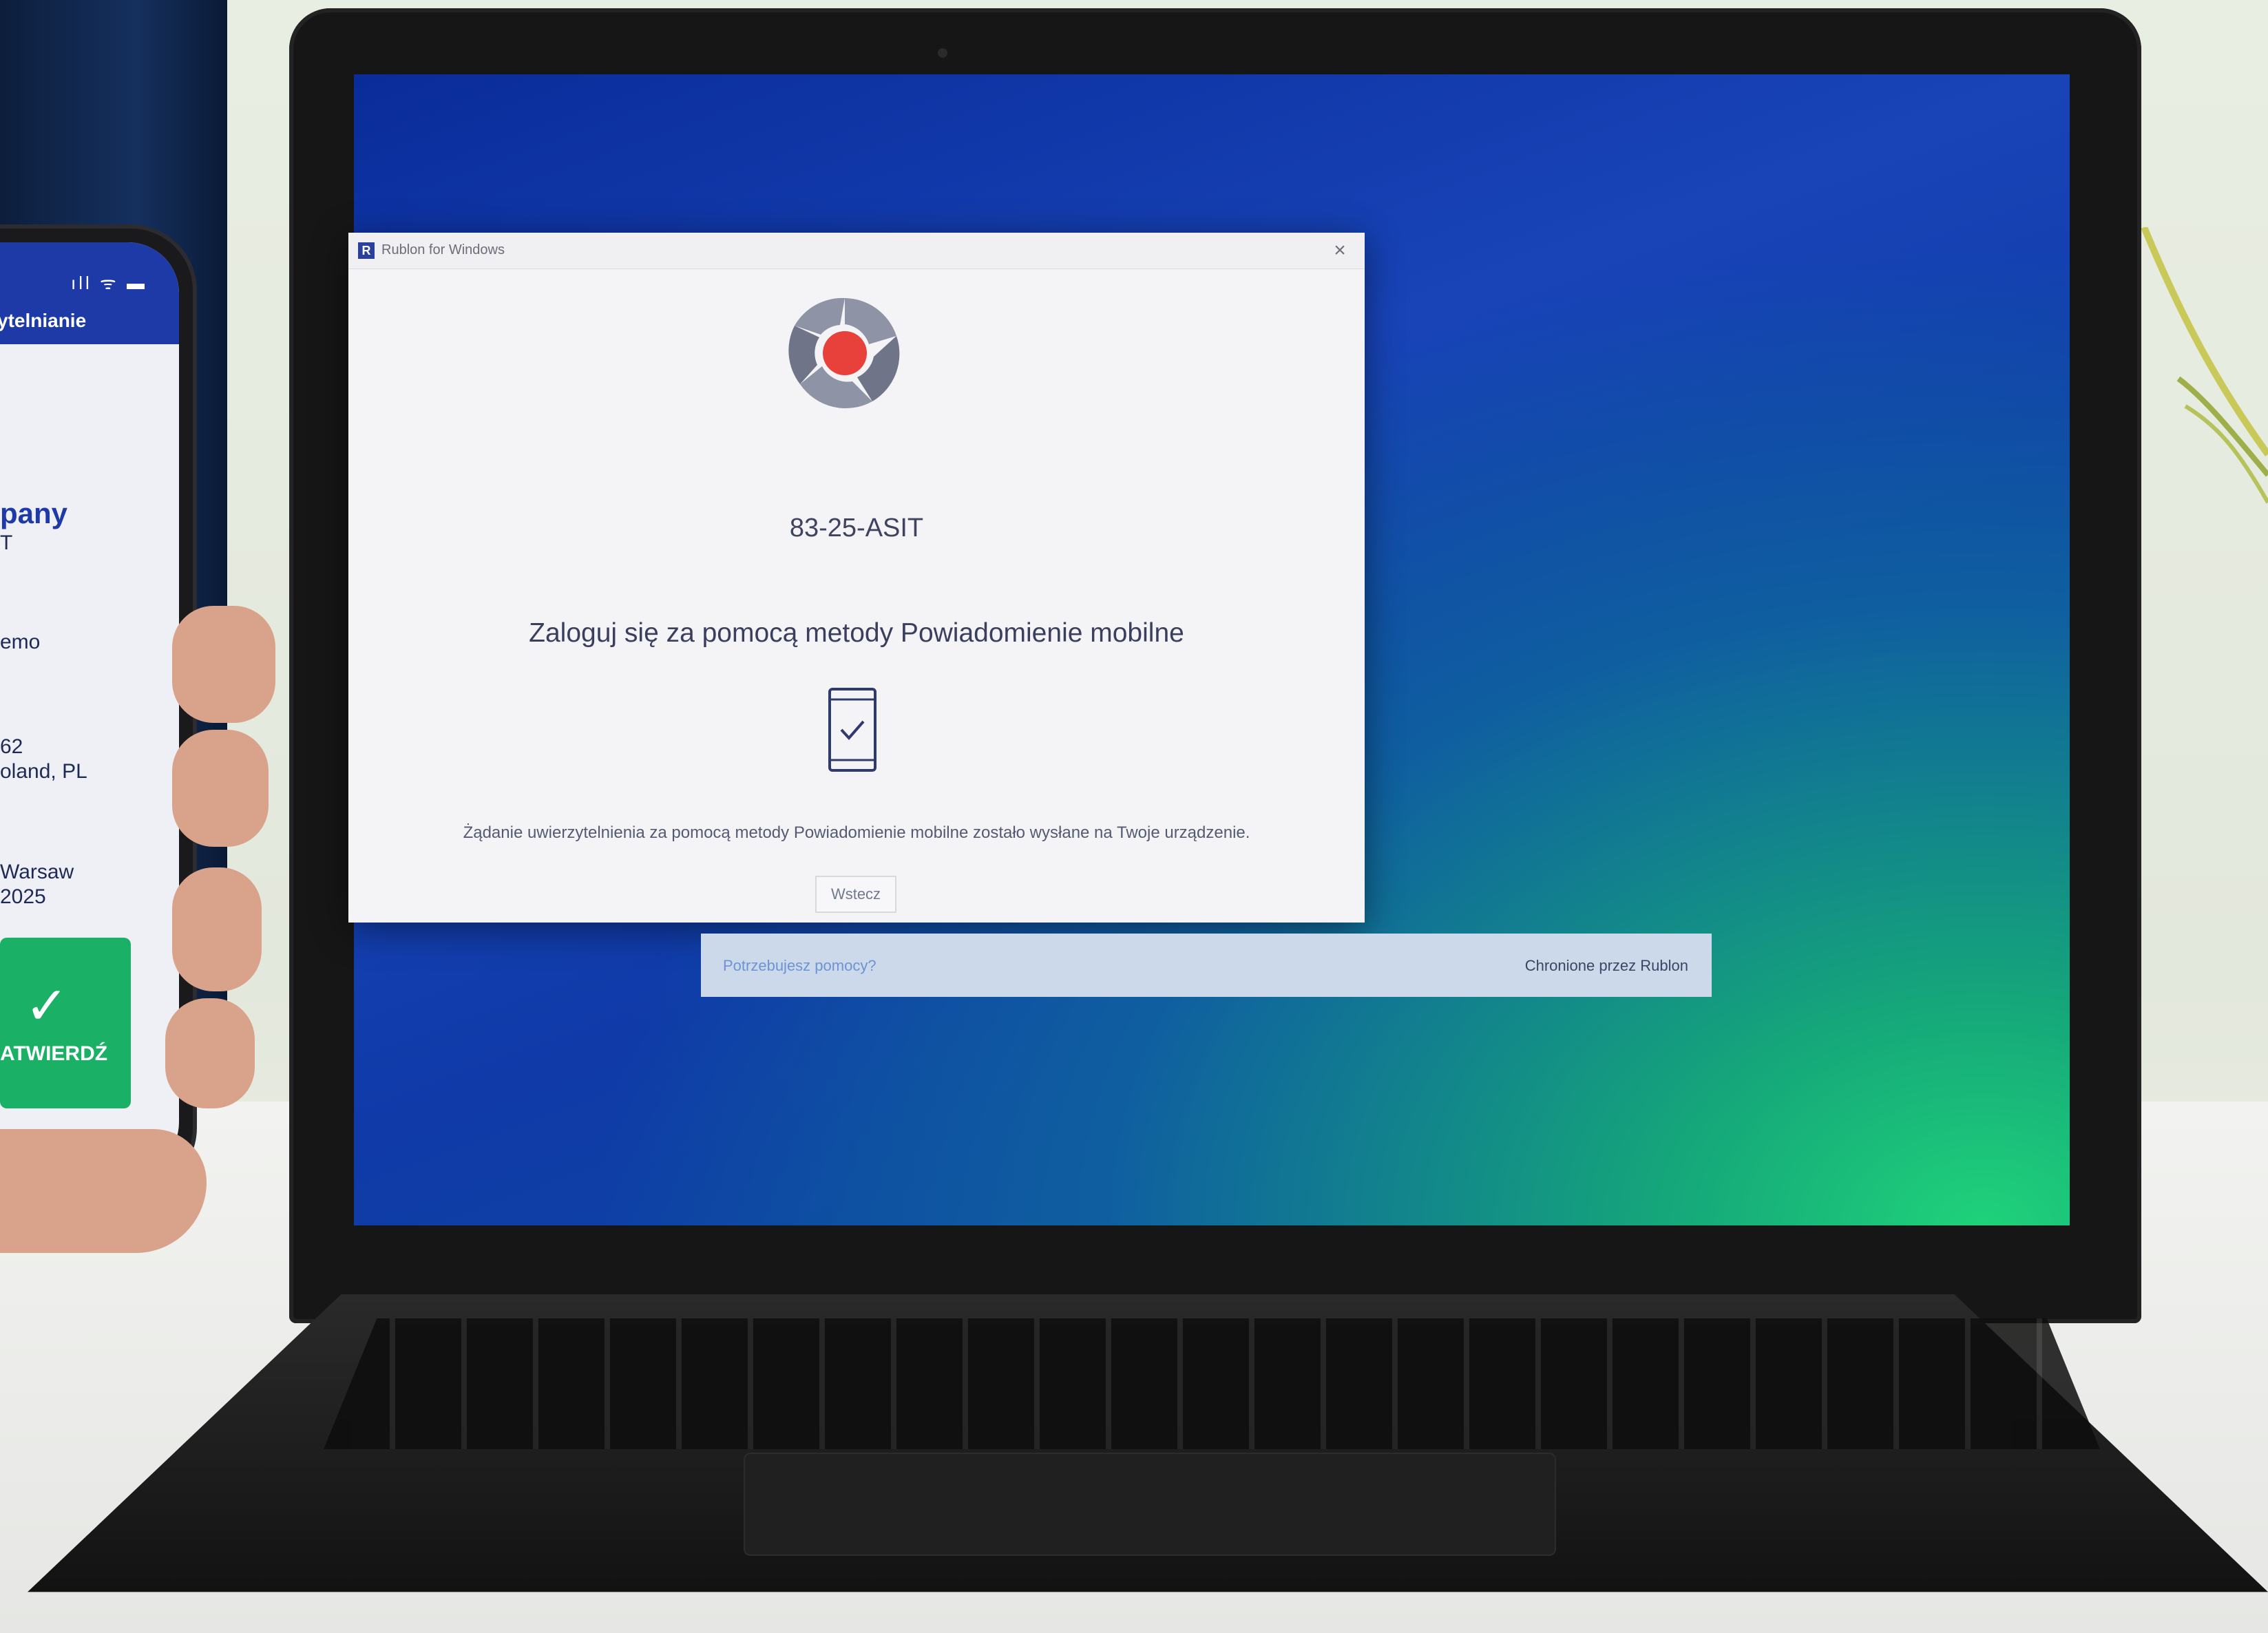 This screenshot has width=2268, height=1633. I want to click on ip-address: 62, so click(11, 746).